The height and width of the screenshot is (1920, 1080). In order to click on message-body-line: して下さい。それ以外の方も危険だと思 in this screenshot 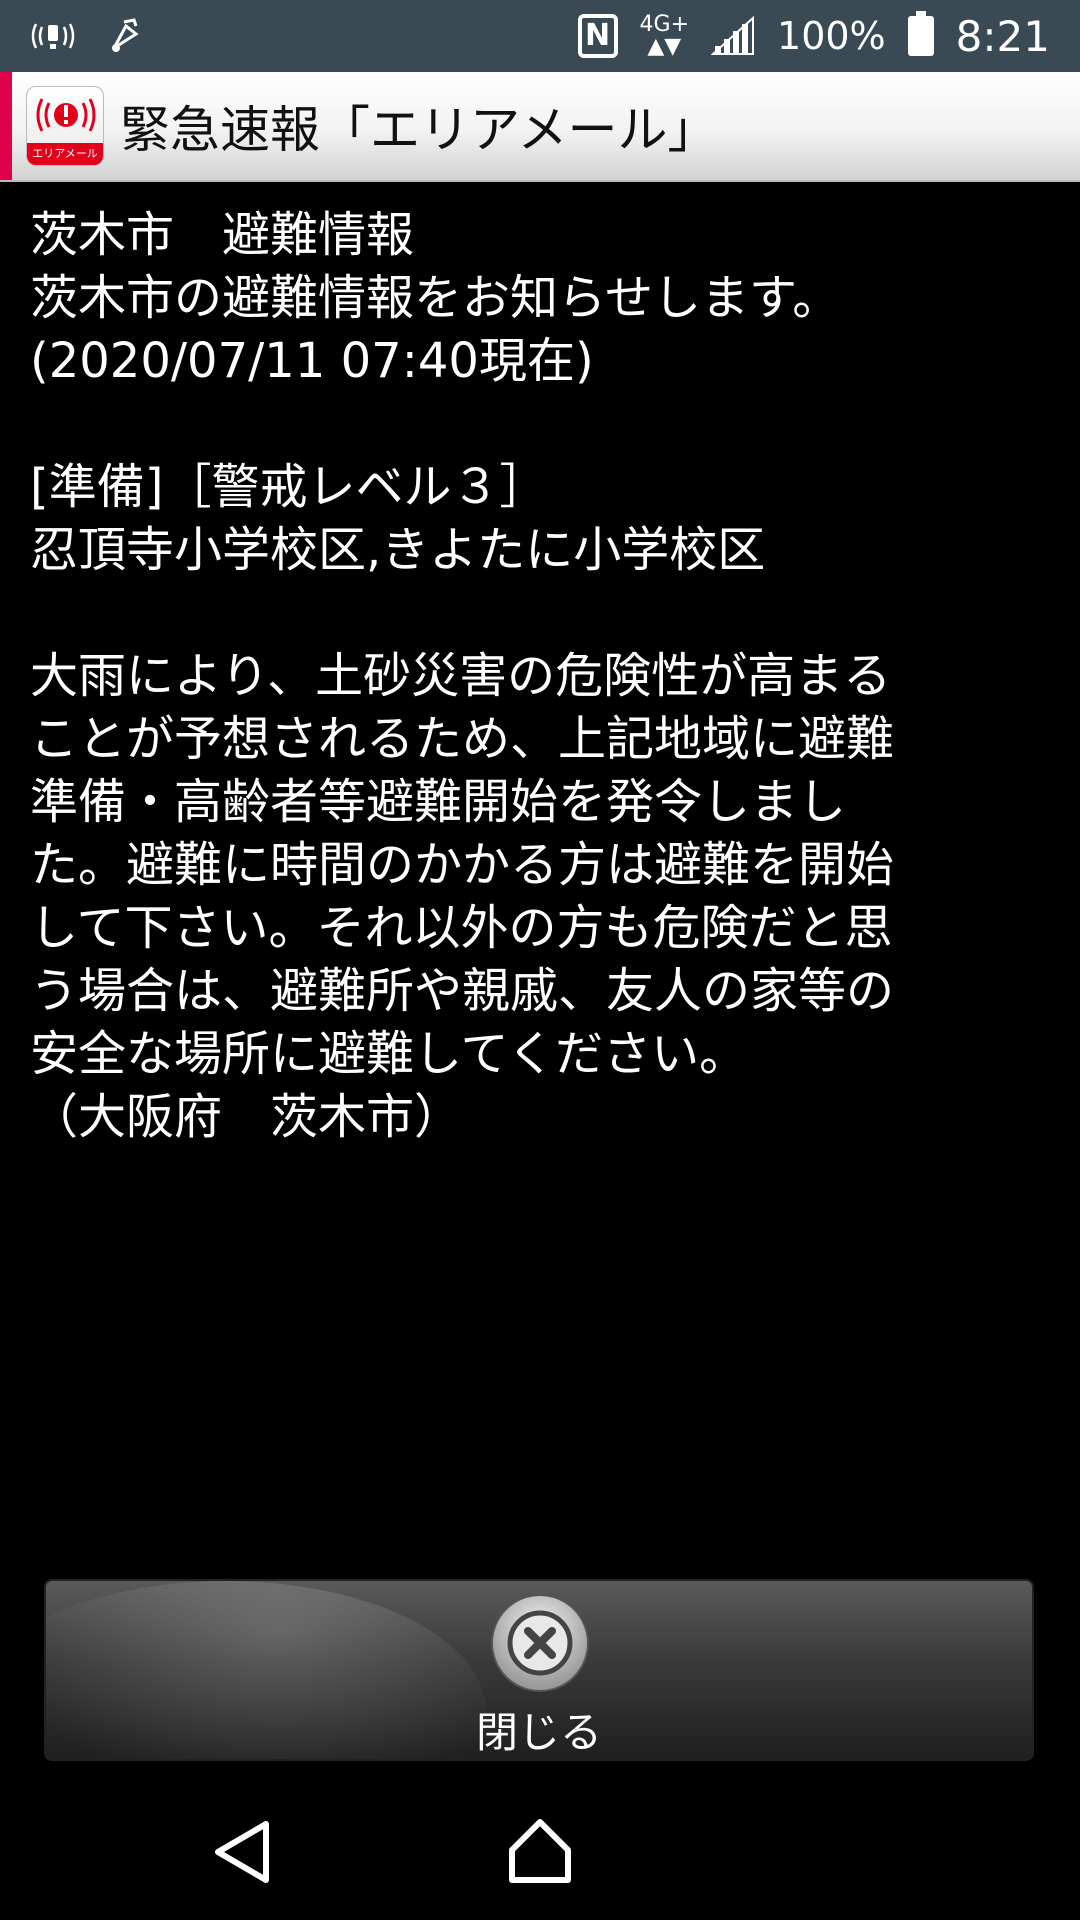, I will do `click(461, 928)`.